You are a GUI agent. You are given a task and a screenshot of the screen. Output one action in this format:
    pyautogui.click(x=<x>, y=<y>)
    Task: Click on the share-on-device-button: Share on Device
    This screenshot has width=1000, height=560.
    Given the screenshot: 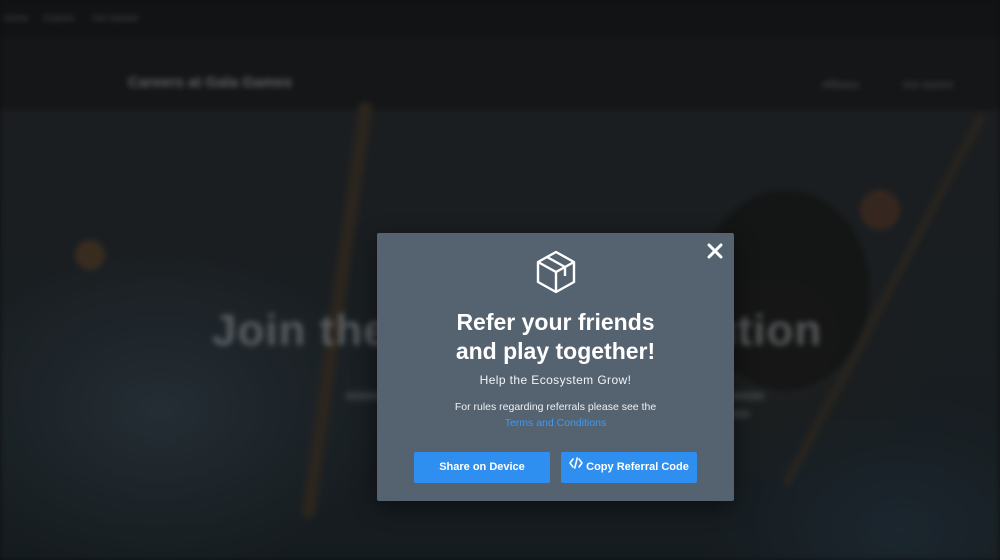 What is the action you would take?
    pyautogui.click(x=482, y=467)
    